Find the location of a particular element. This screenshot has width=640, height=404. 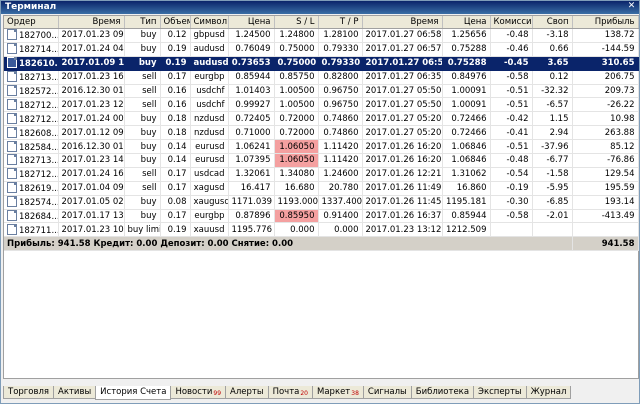

tab-3: Новости99 is located at coordinates (198, 392).